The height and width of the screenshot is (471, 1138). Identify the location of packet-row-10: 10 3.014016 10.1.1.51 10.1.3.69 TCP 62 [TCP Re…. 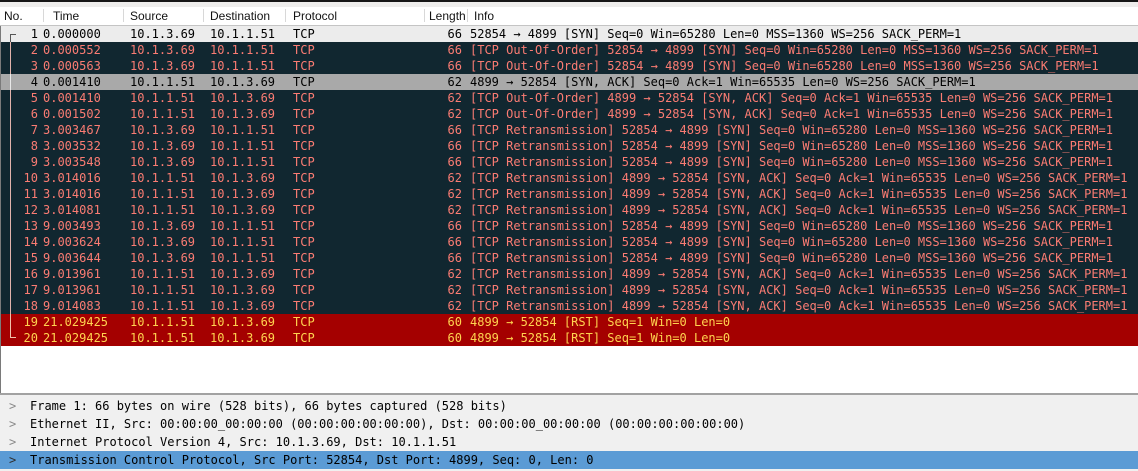
(569, 178).